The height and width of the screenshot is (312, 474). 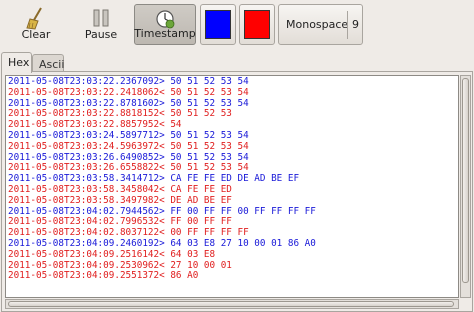 I want to click on pause-button: Pause, so click(x=101, y=24).